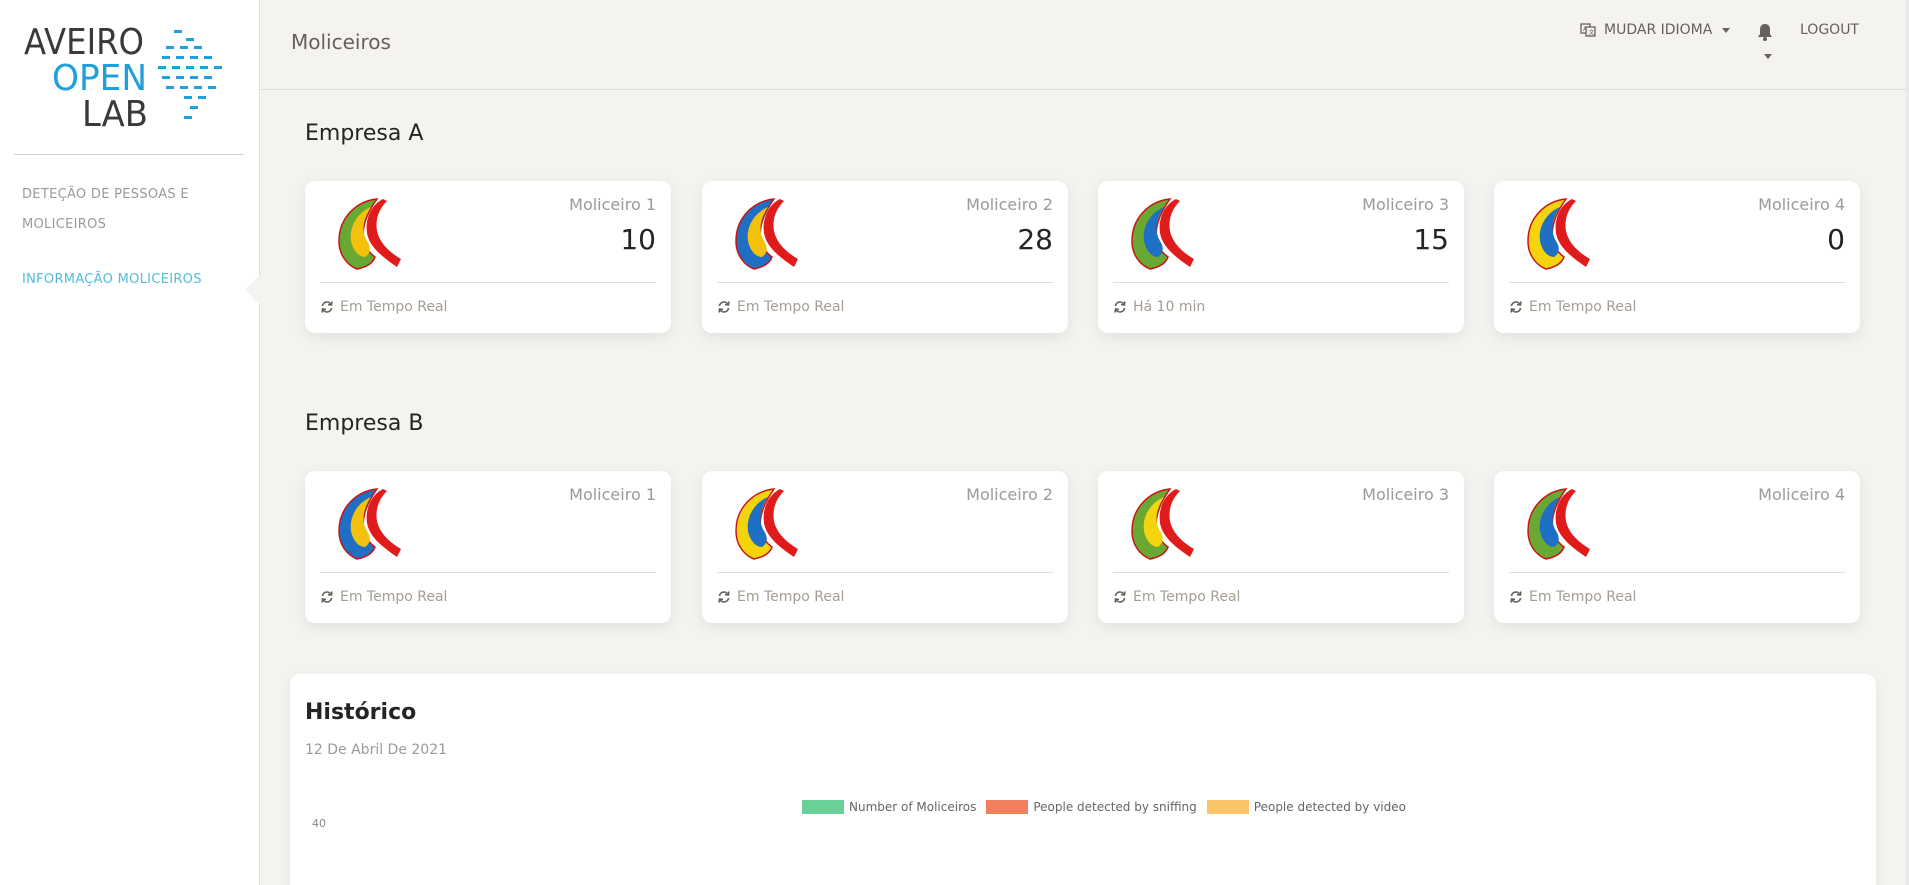 This screenshot has width=1909, height=885. I want to click on people-count: 15, so click(1431, 239).